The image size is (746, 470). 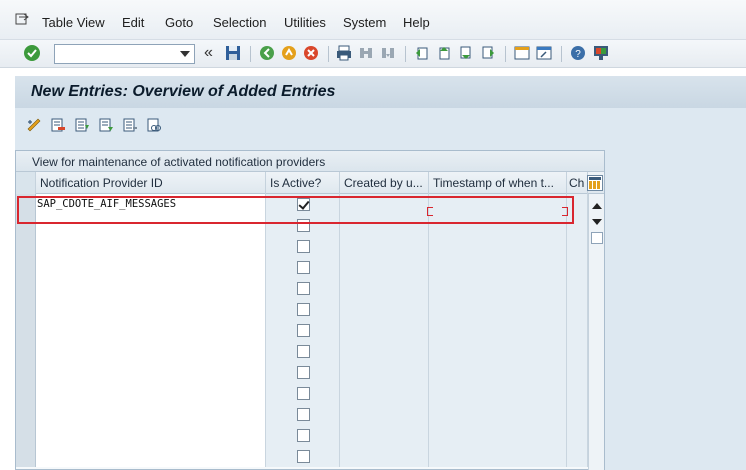 What do you see at coordinates (22, 19) in the screenshot?
I see `menu-system-icon` at bounding box center [22, 19].